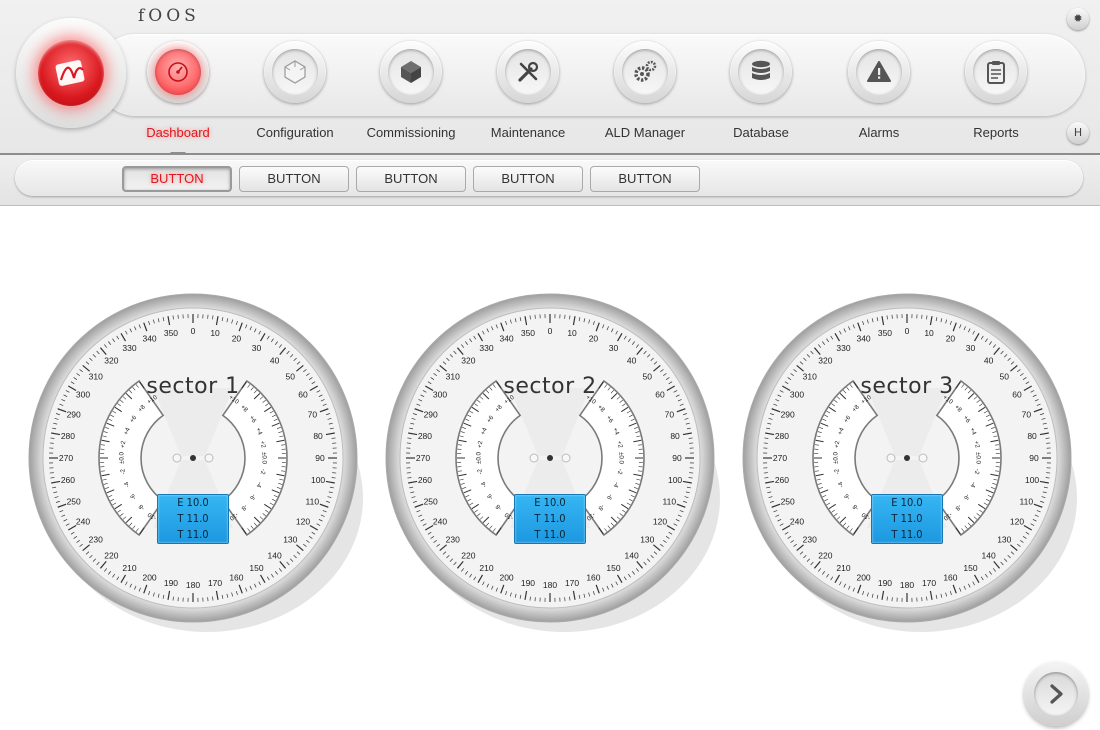 The height and width of the screenshot is (730, 1100). What do you see at coordinates (275, 555) in the screenshot?
I see `azimuth-label: 140` at bounding box center [275, 555].